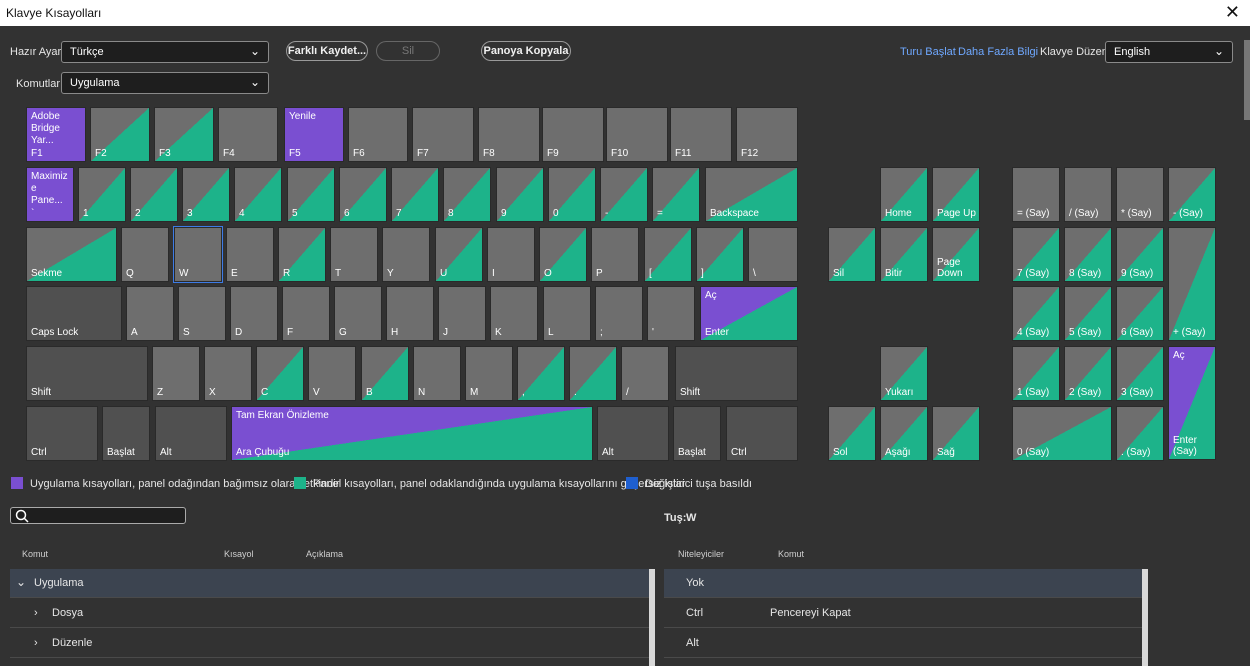 This screenshot has height=666, width=1250. What do you see at coordinates (645, 373) in the screenshot?
I see `key-slash: /` at bounding box center [645, 373].